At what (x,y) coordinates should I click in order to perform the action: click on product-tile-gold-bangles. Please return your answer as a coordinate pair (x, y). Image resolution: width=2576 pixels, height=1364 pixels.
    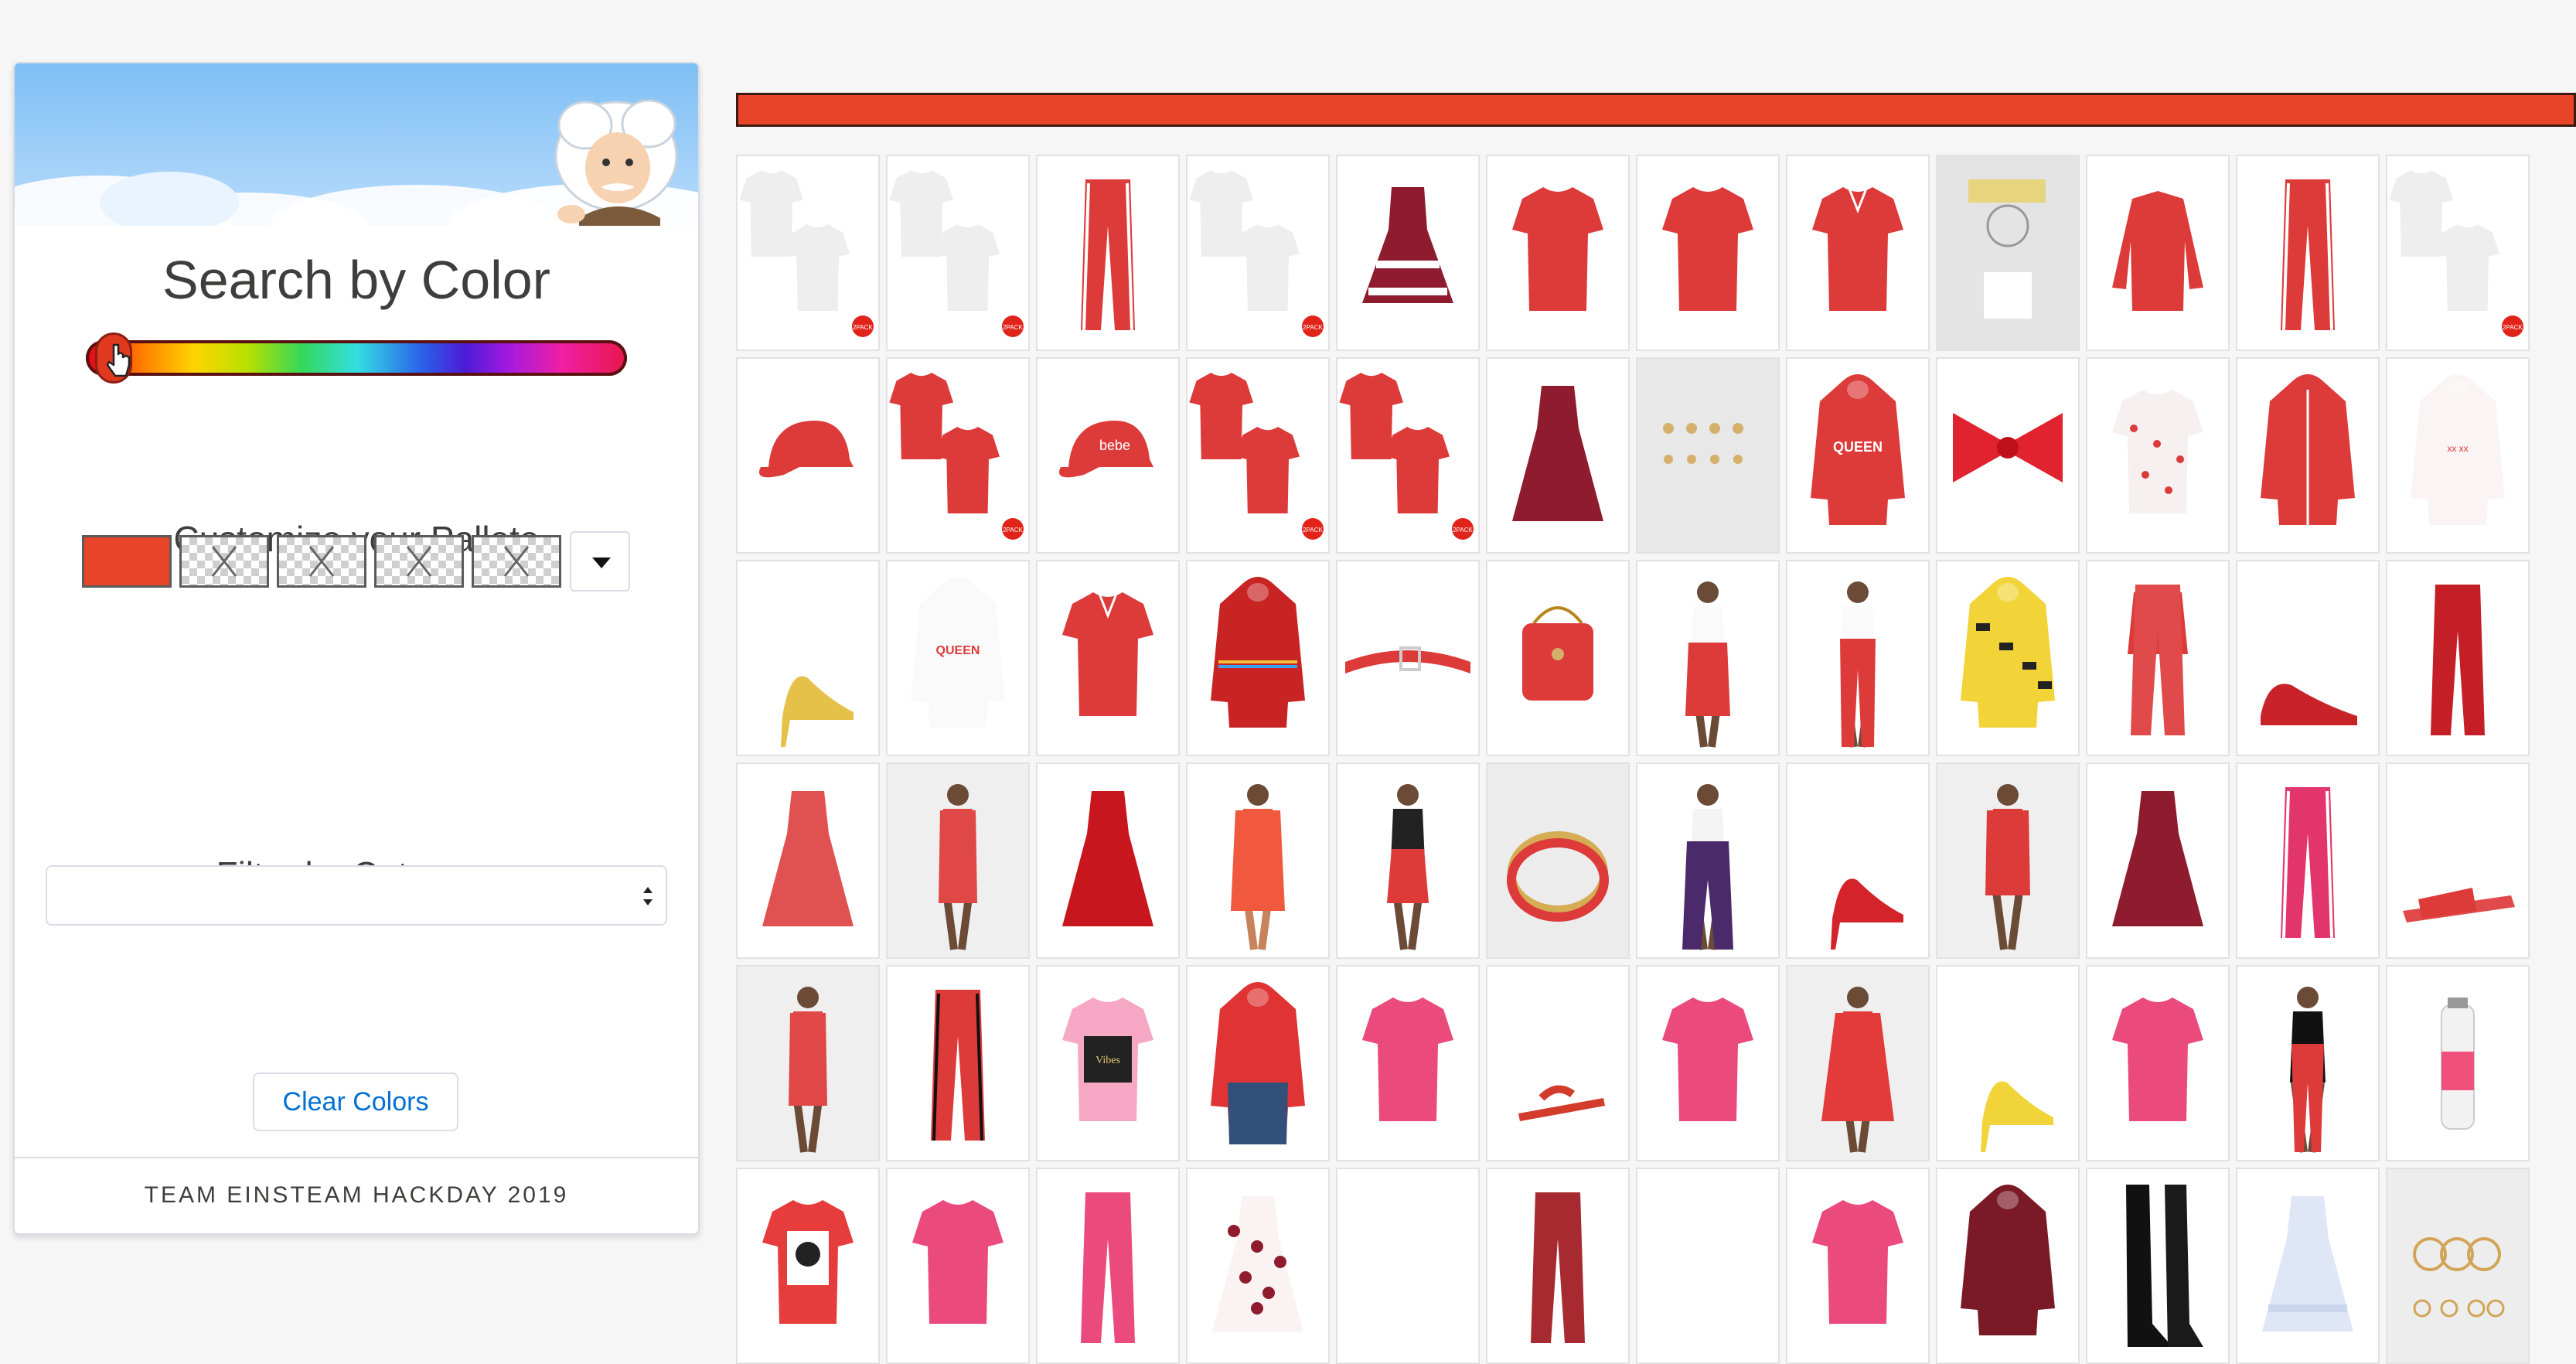
    Looking at the image, I should click on (1558, 860).